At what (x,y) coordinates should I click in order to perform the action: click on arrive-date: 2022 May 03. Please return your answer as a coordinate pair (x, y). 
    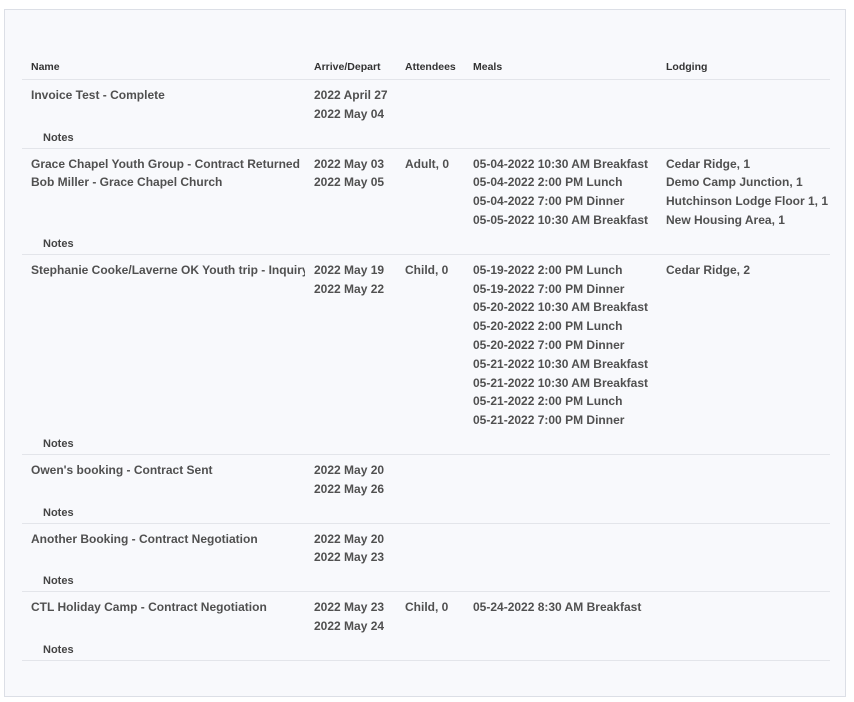
    Looking at the image, I should click on (349, 163).